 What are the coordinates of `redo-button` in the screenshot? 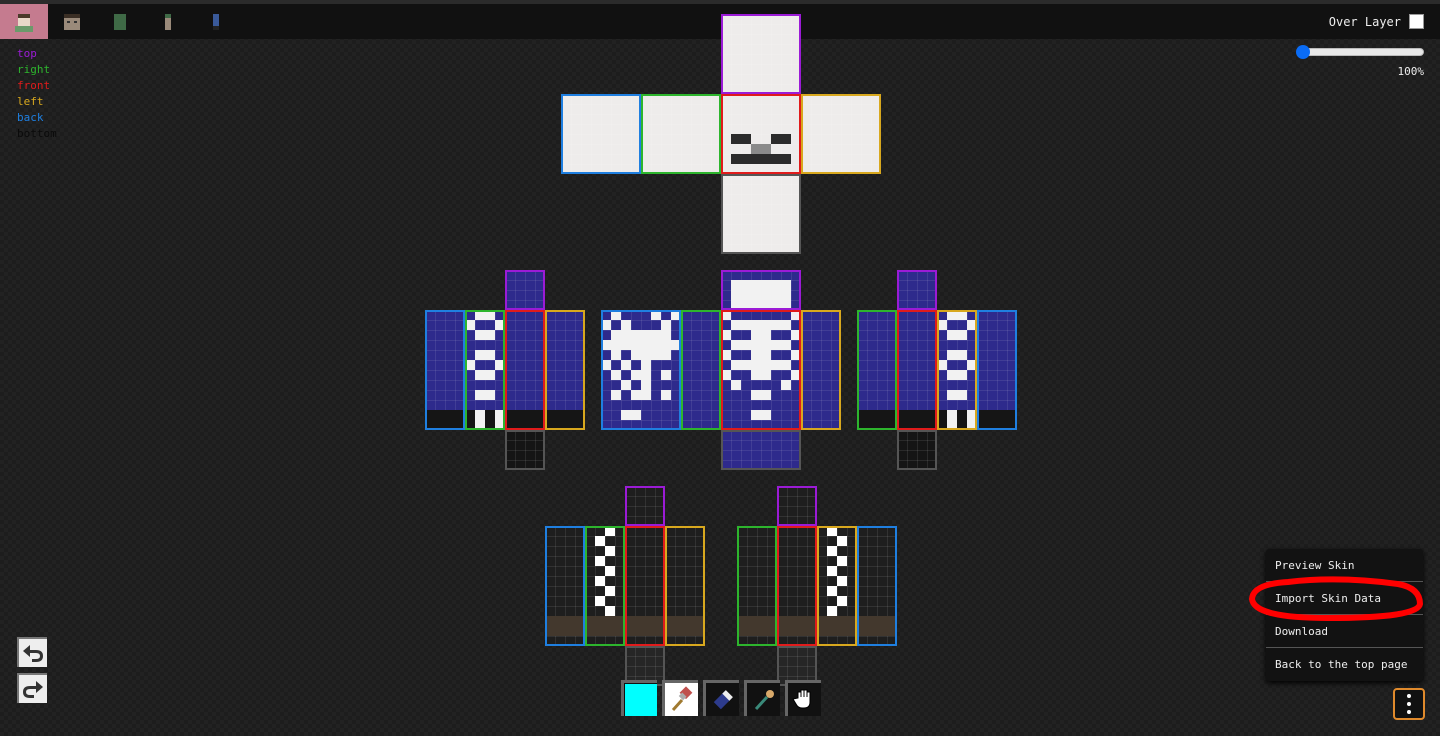 It's located at (32, 688).